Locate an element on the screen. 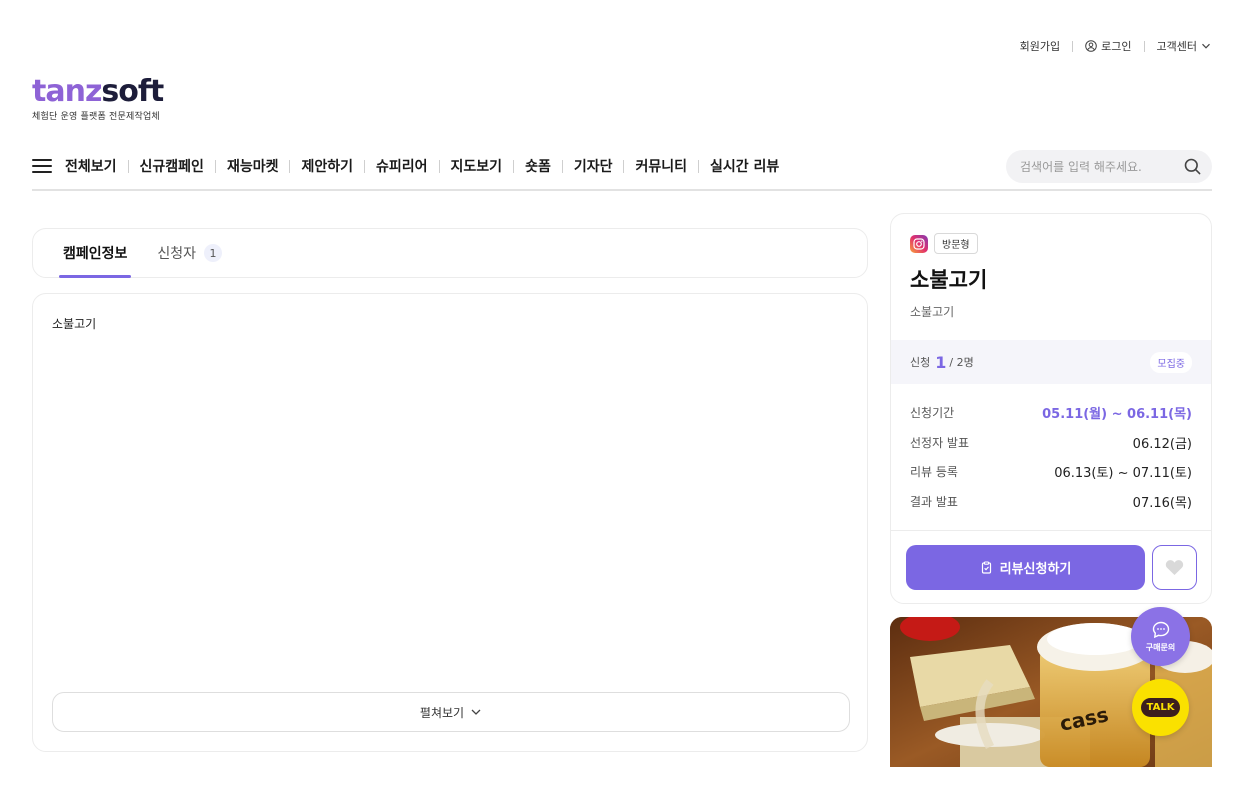  like-button is located at coordinates (1174, 567).